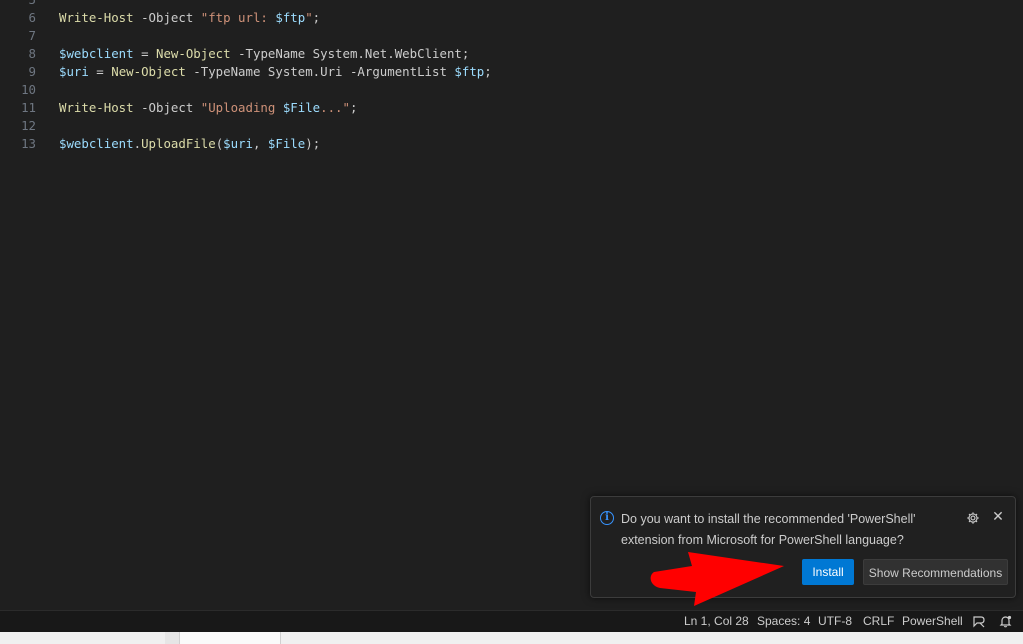 The width and height of the screenshot is (1023, 644). What do you see at coordinates (835, 621) in the screenshot?
I see `encoding-setting: UTF-8` at bounding box center [835, 621].